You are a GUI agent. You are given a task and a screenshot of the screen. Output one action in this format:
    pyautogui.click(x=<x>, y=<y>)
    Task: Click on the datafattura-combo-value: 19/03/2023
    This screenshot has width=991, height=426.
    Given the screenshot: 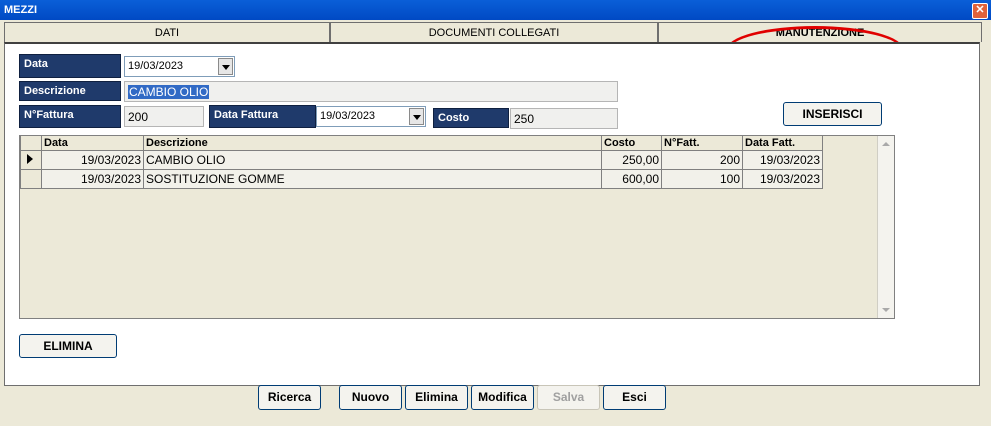 What is the action you would take?
    pyautogui.click(x=348, y=116)
    